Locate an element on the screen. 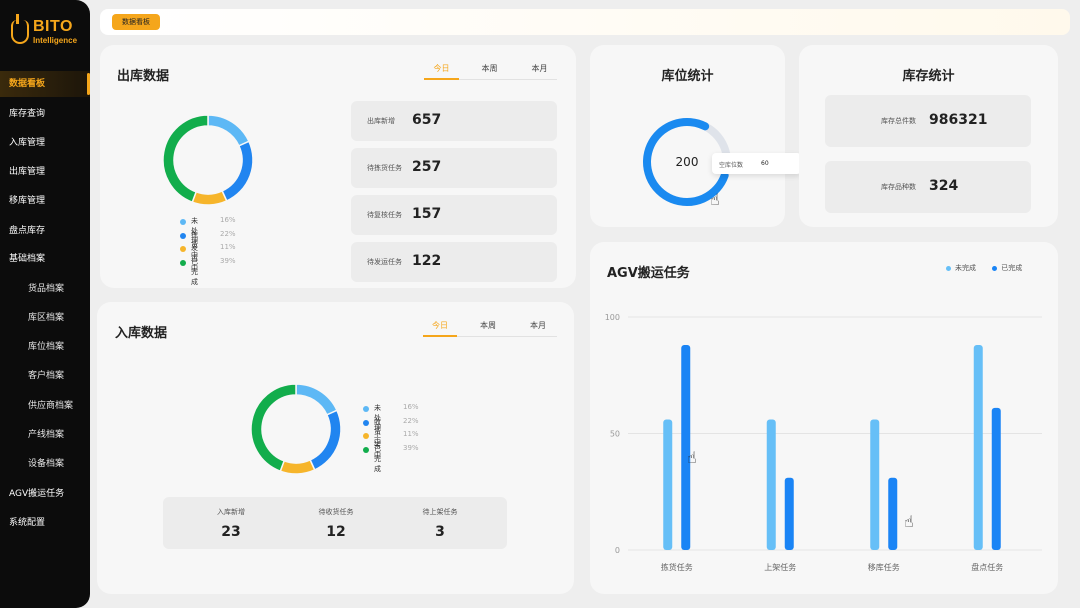 This screenshot has height=608, width=1080. outbound-tab-today: 今日 is located at coordinates (441, 71).